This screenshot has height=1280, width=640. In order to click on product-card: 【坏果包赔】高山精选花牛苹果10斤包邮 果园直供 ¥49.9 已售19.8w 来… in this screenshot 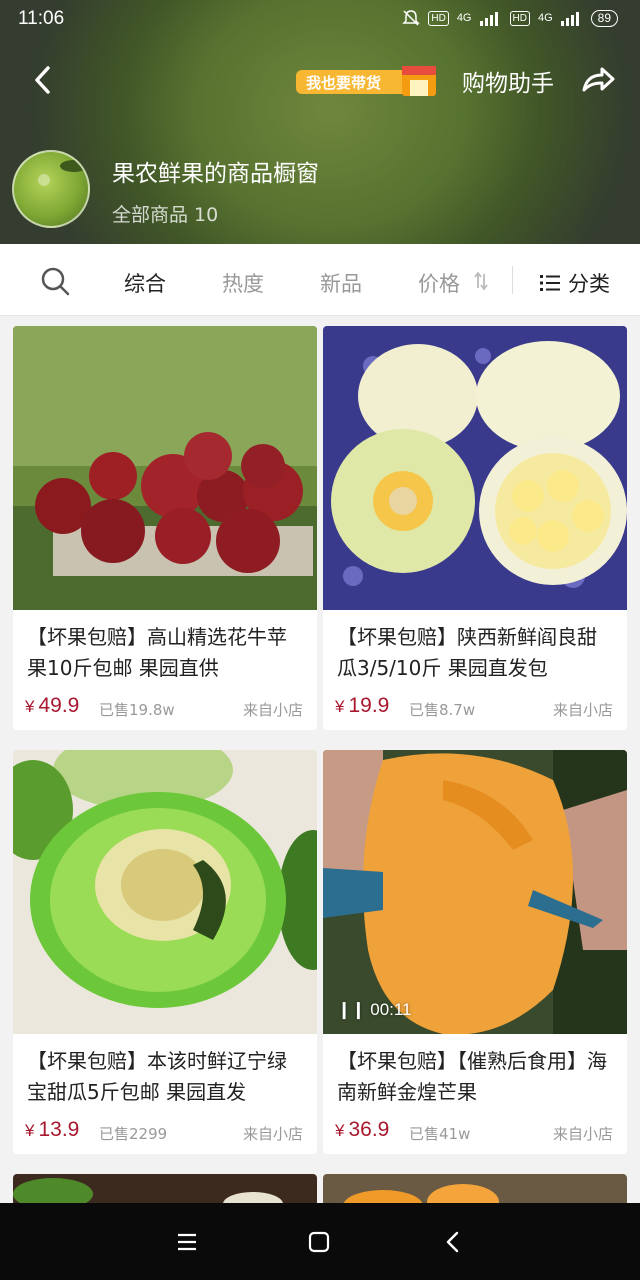, I will do `click(165, 528)`.